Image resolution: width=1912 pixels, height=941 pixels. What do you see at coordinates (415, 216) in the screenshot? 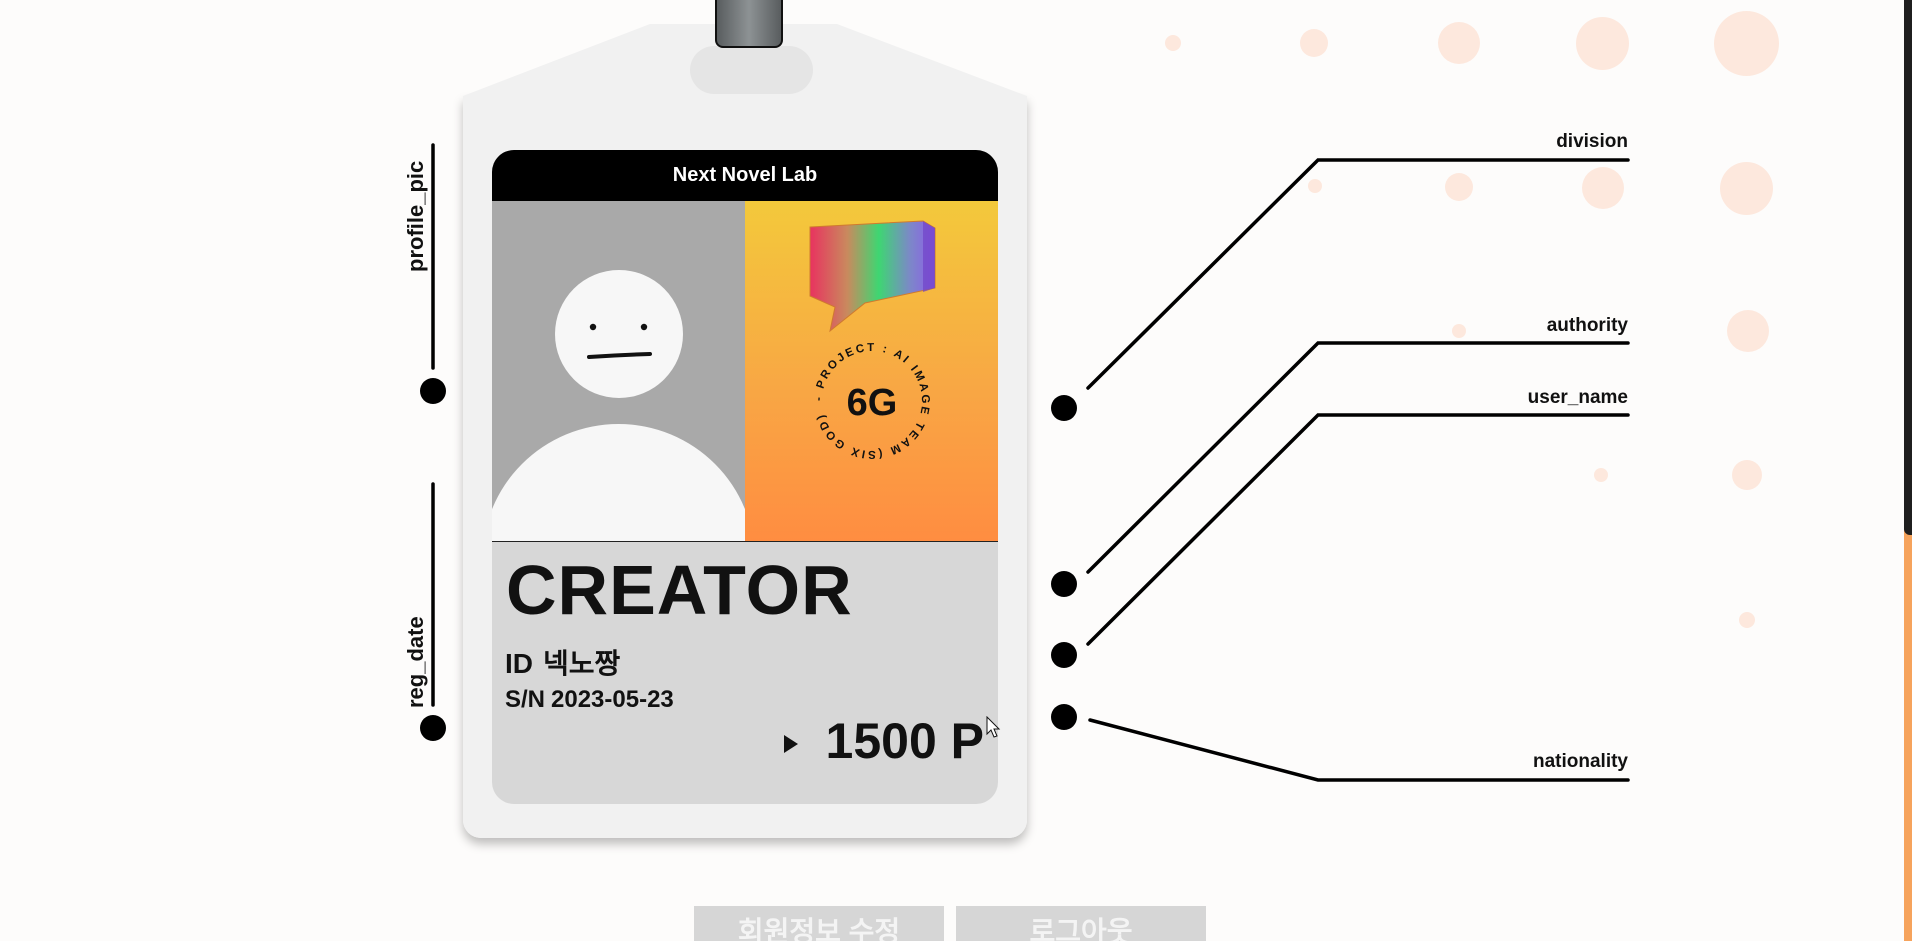
I see `profile-pic-label: profile_pic` at bounding box center [415, 216].